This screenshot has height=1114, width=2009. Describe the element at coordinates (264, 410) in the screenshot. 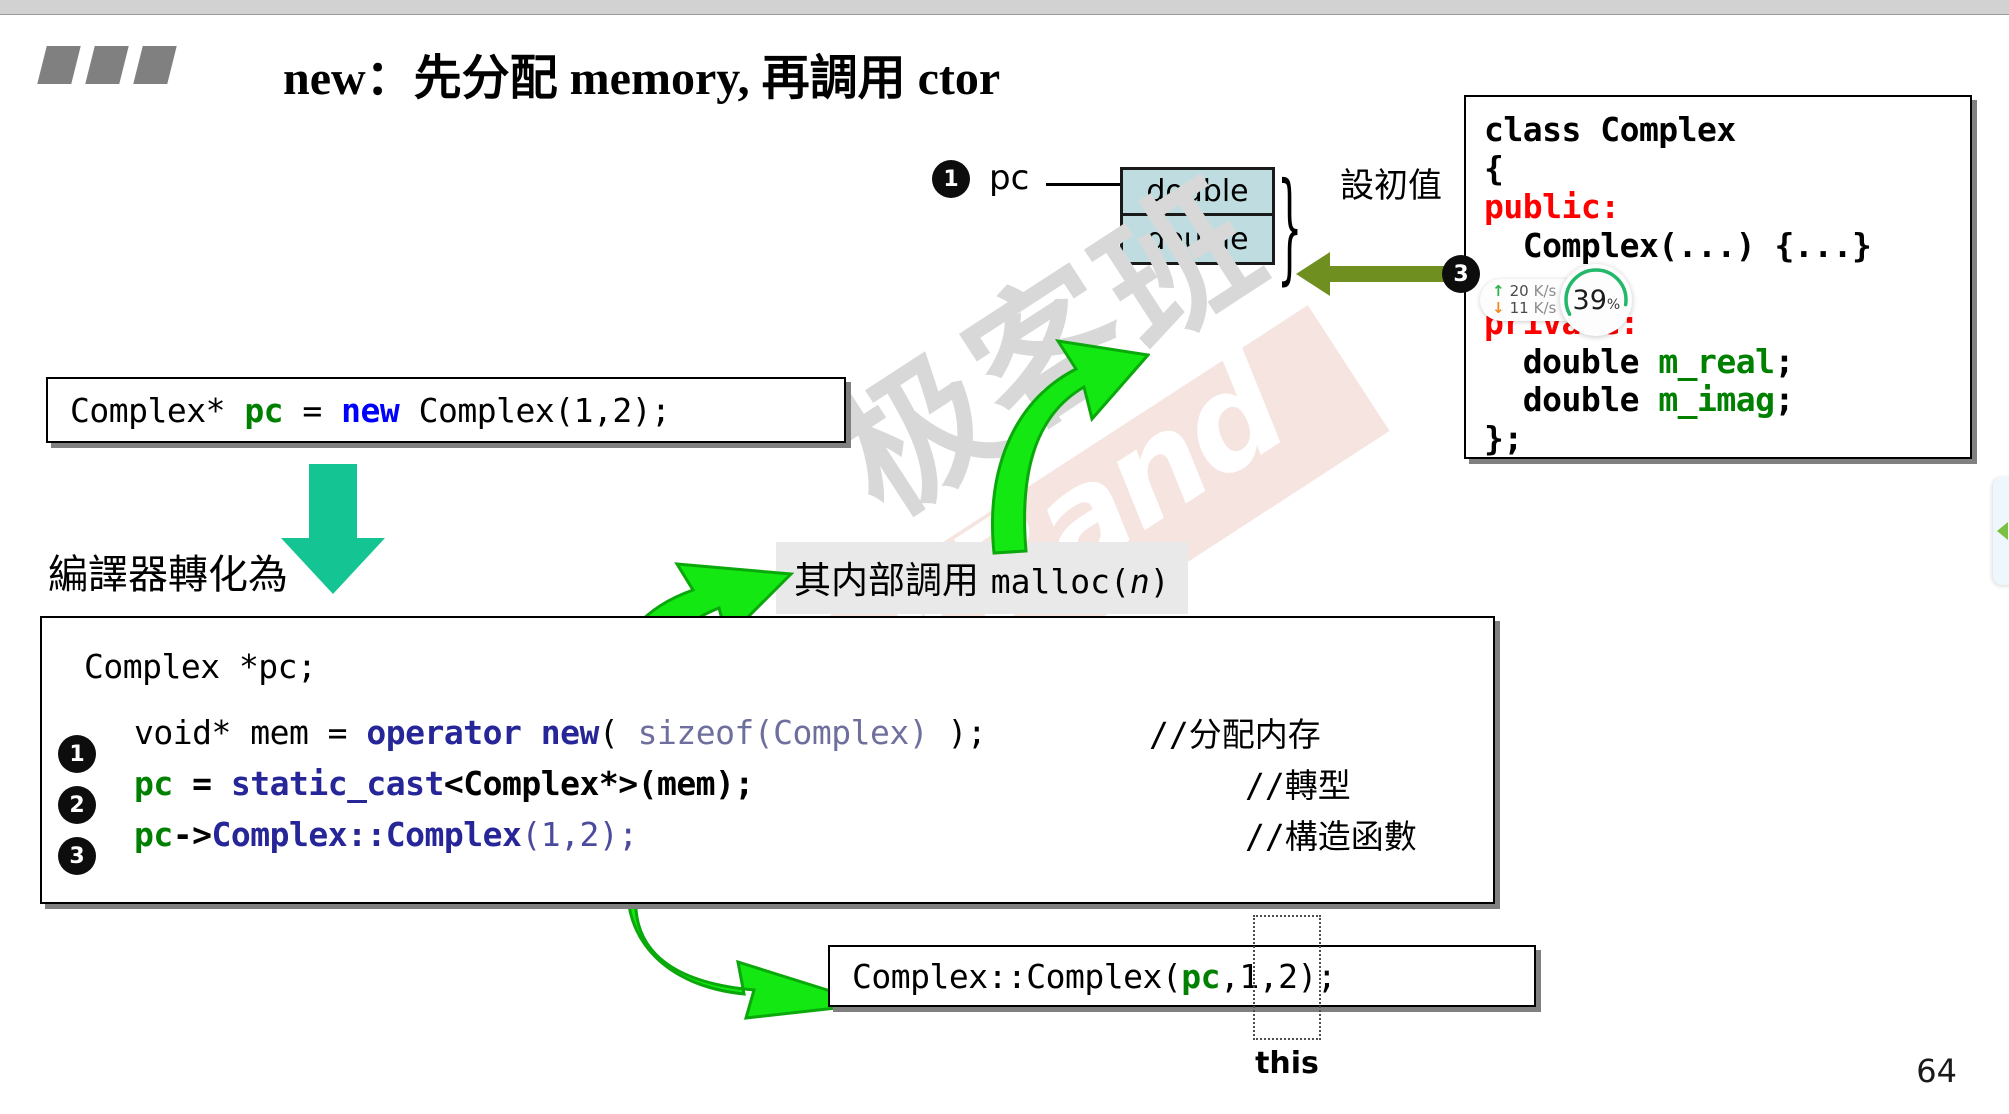

I see `source-statement-seg-1: pc` at that location.